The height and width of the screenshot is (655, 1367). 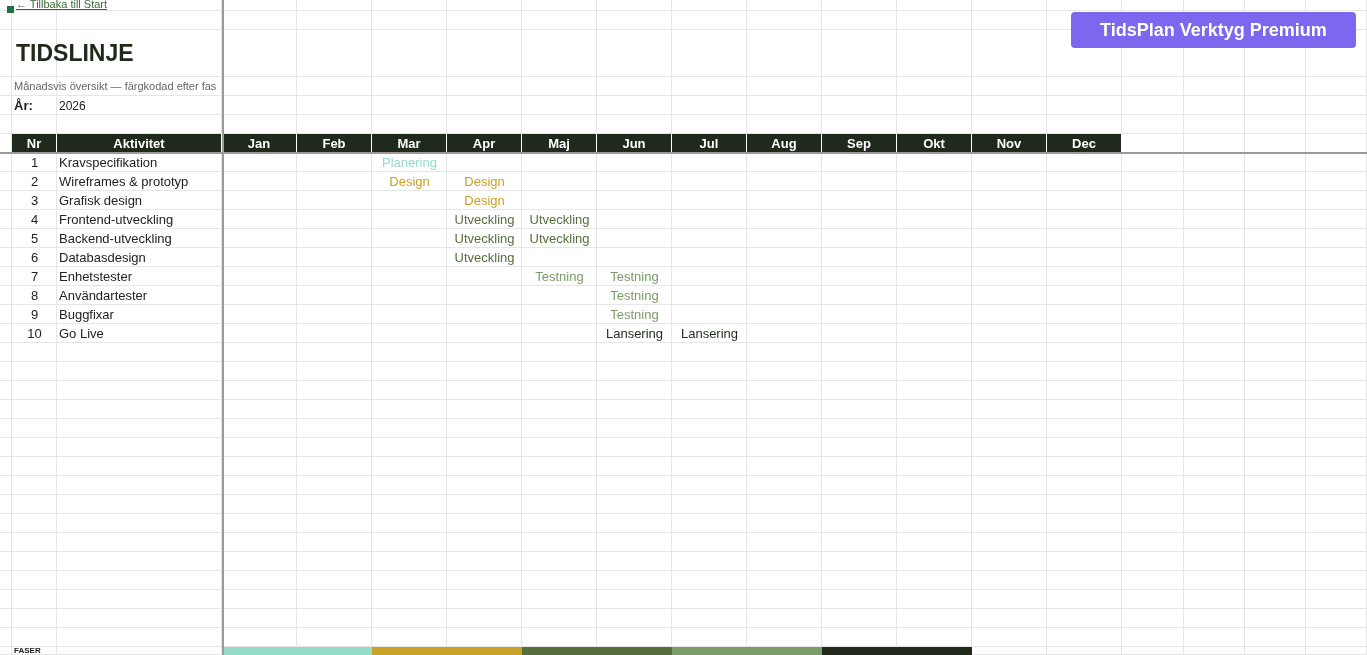 What do you see at coordinates (103, 295) in the screenshot?
I see `activity-name: Användartester` at bounding box center [103, 295].